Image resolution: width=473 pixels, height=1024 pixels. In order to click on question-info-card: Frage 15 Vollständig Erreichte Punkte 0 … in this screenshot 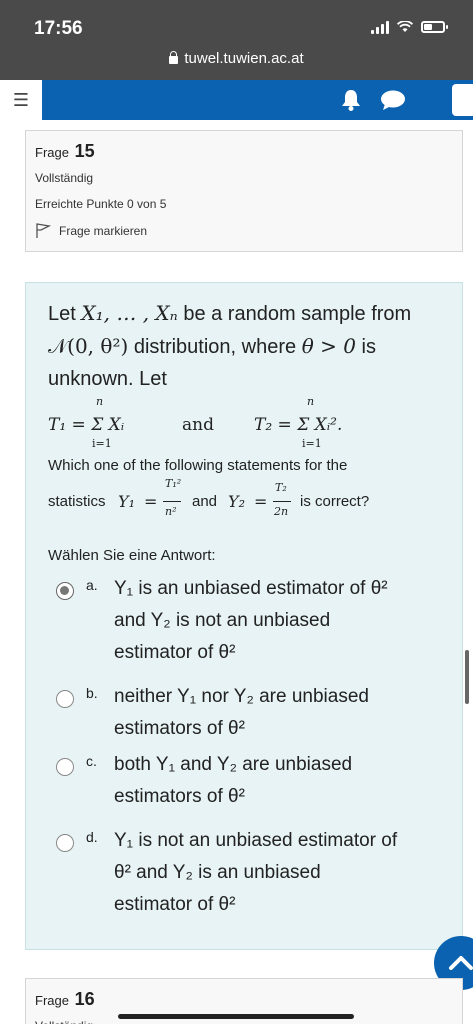, I will do `click(244, 191)`.